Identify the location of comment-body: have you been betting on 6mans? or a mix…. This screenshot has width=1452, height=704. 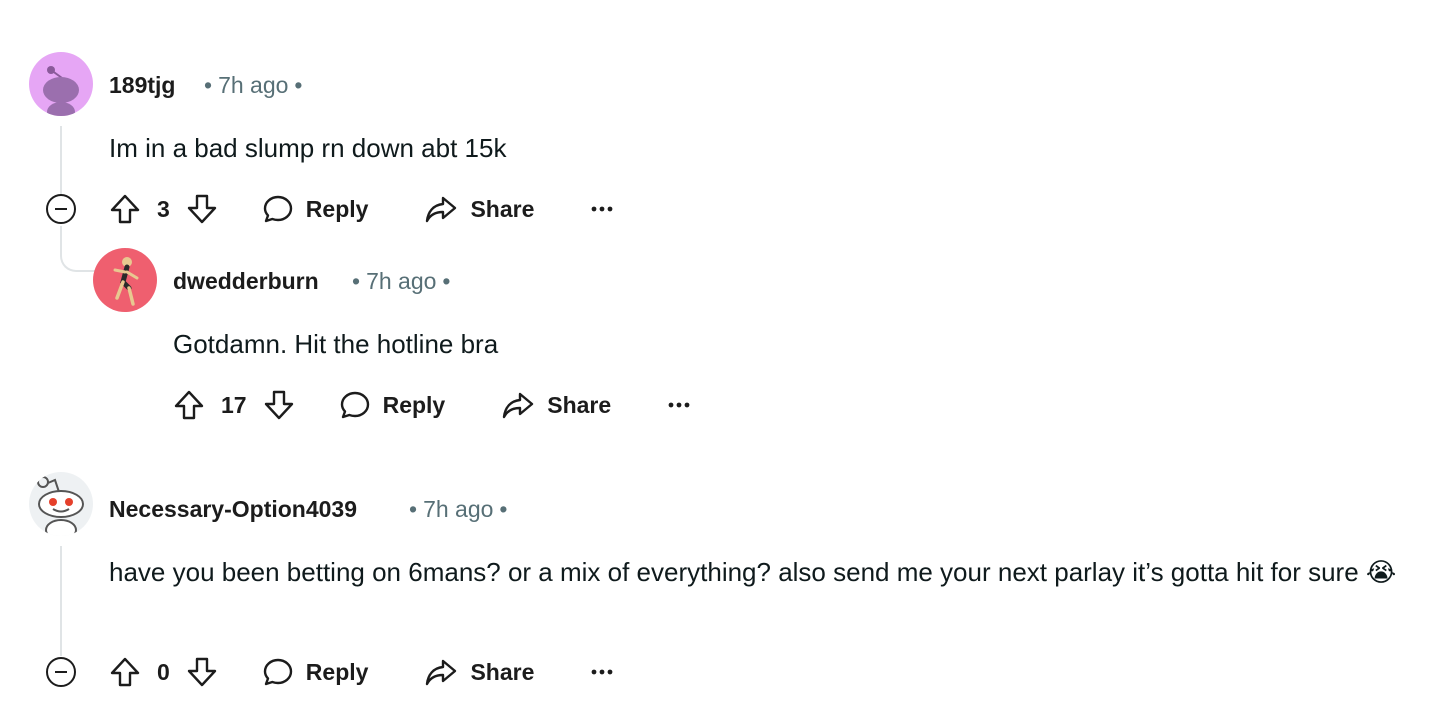
(753, 572).